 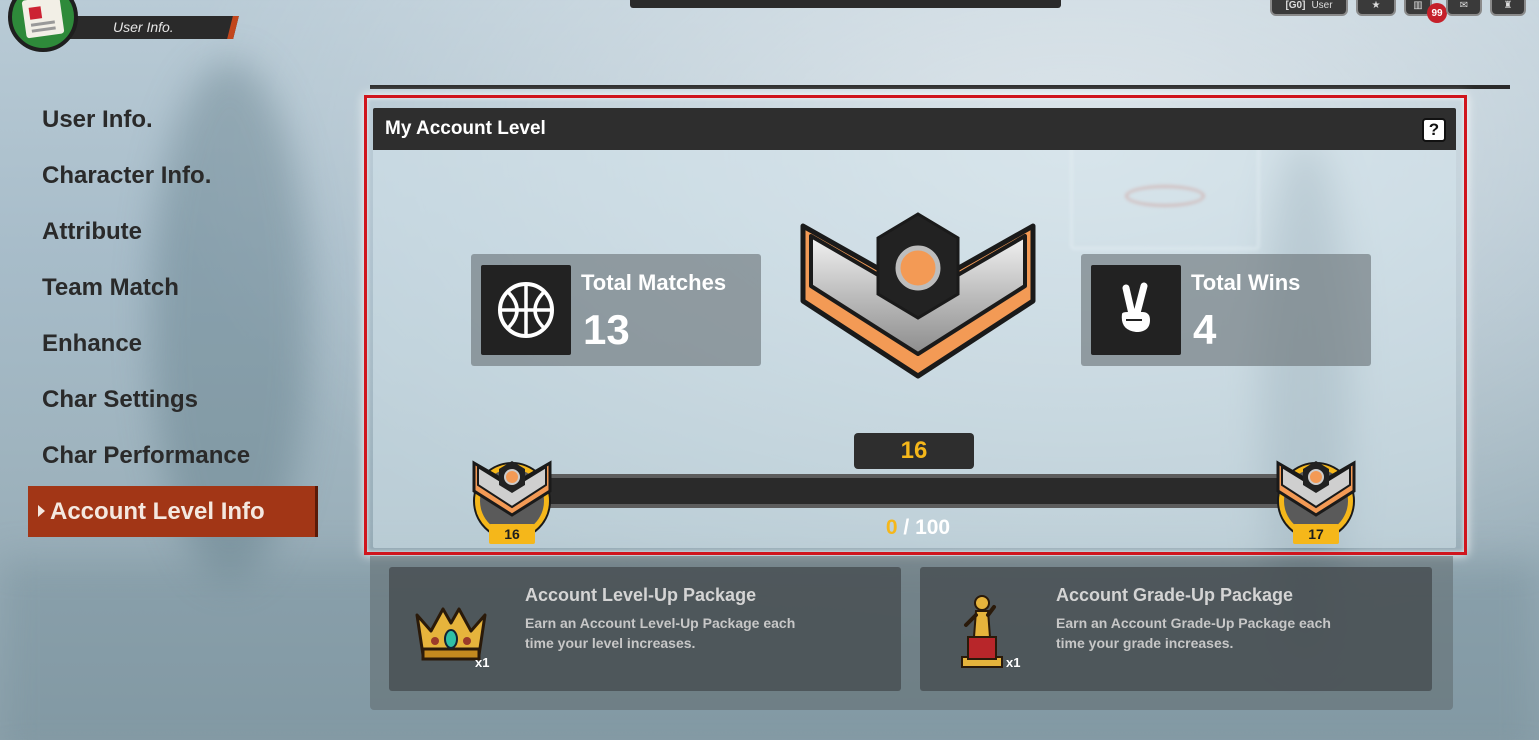 What do you see at coordinates (654, 282) in the screenshot?
I see `total-matches-label: Total Matches` at bounding box center [654, 282].